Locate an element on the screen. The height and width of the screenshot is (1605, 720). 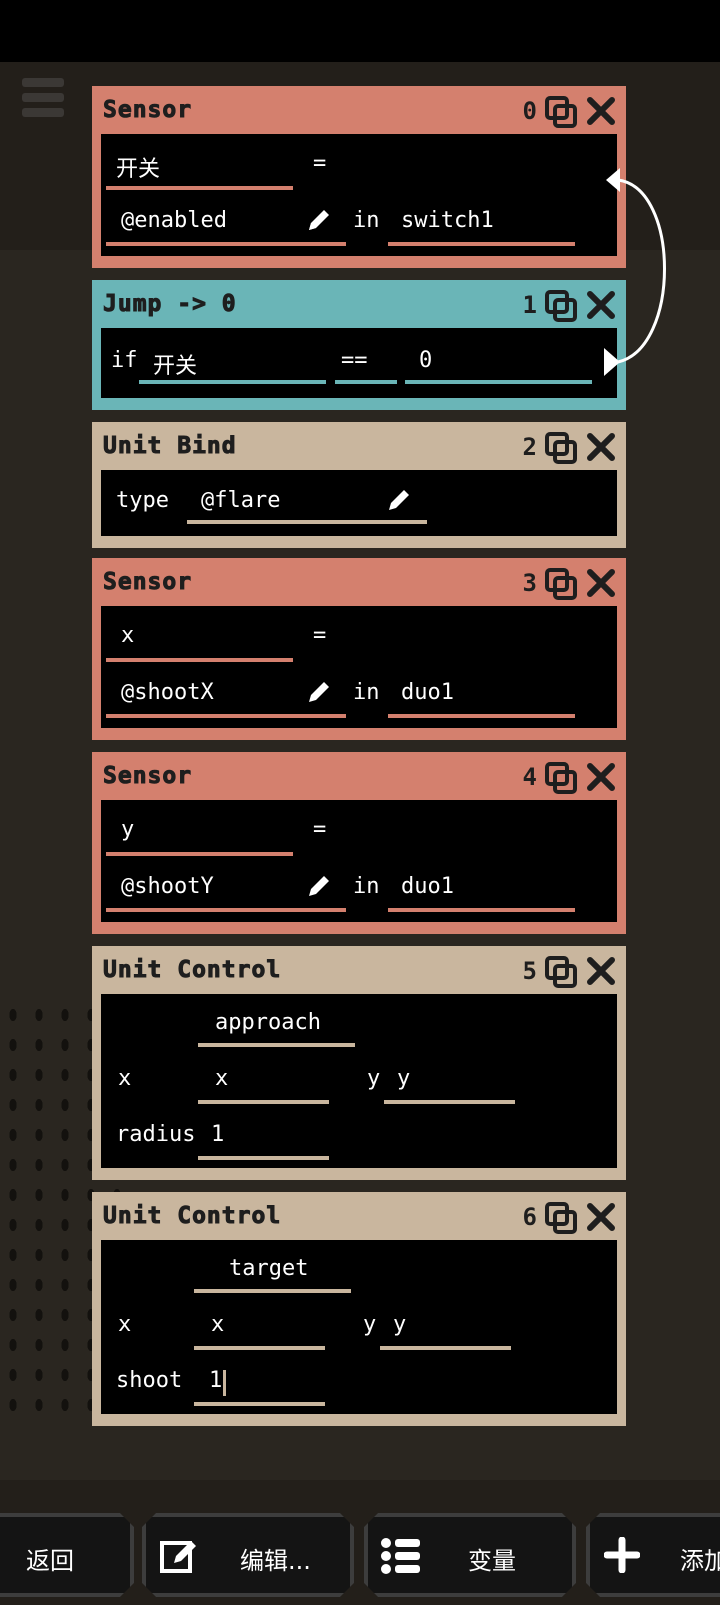
block-title: Unit Bind is located at coordinates (170, 446).